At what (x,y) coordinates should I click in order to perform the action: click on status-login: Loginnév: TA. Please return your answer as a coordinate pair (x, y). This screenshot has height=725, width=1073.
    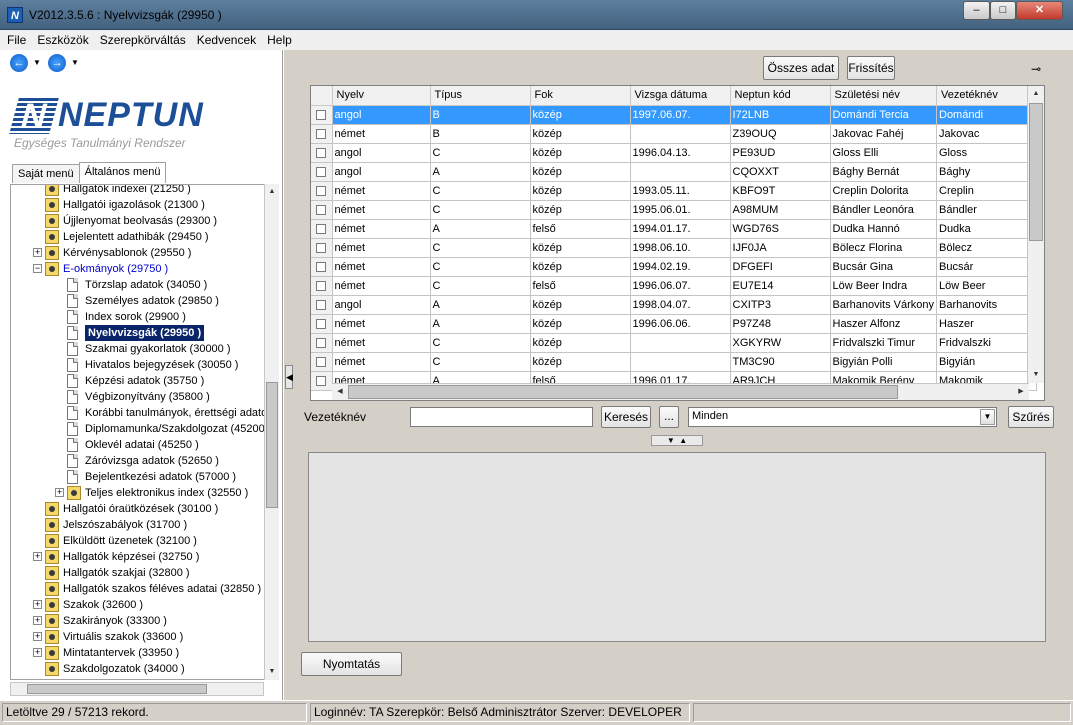
    Looking at the image, I should click on (348, 712).